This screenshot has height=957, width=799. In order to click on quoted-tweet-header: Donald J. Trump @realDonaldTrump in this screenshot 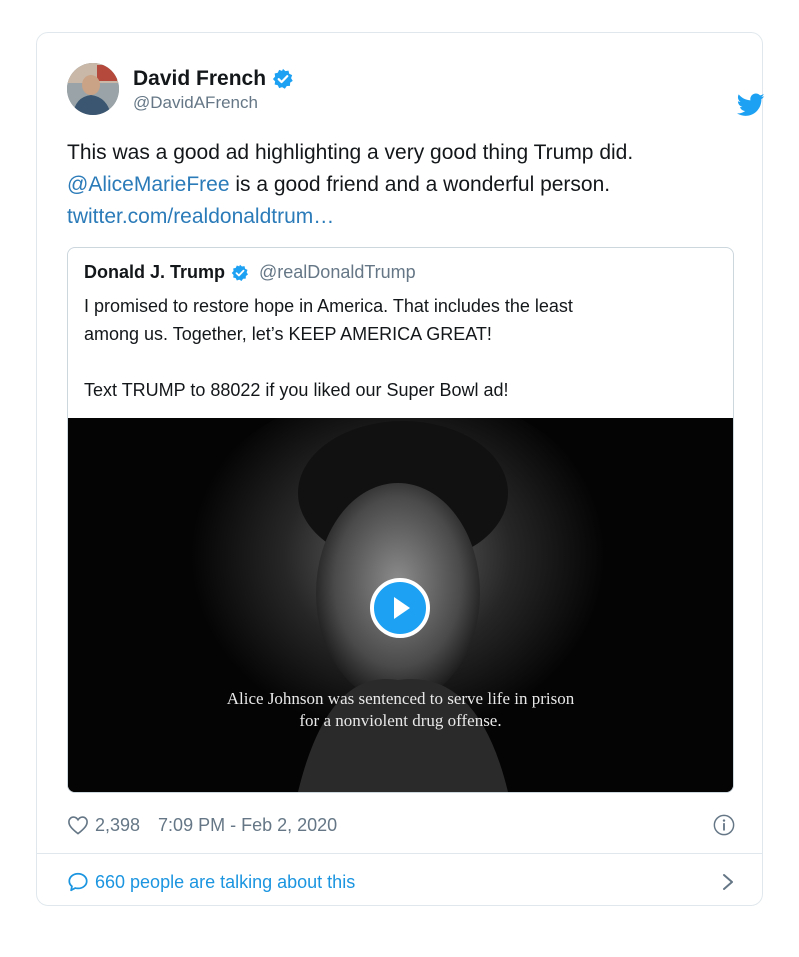, I will do `click(250, 272)`.